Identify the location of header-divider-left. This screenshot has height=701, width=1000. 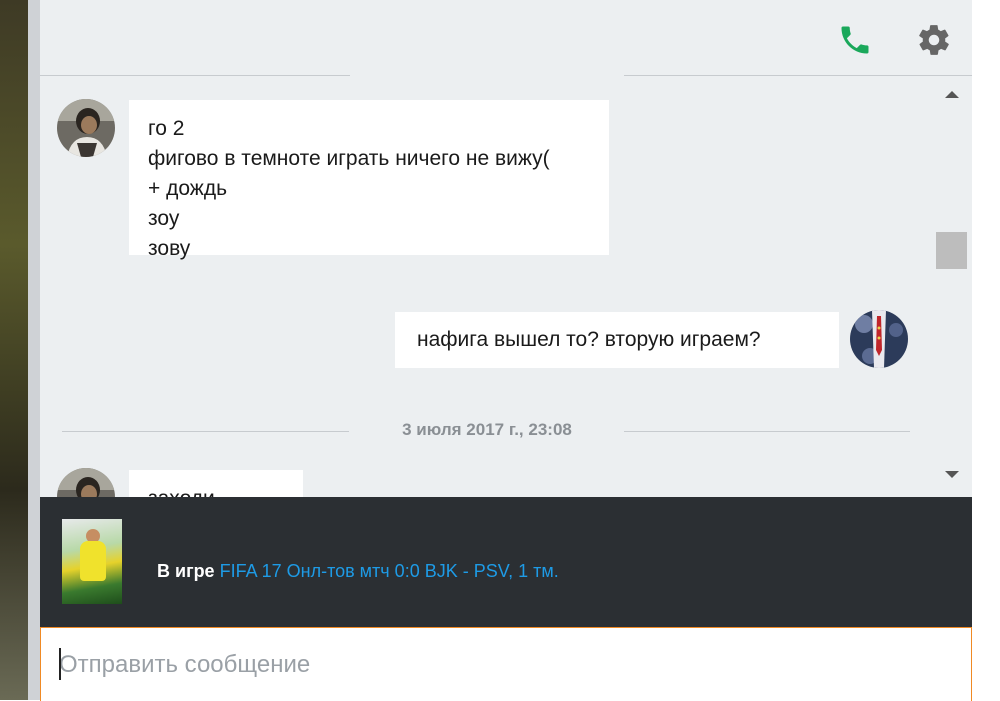
(195, 75).